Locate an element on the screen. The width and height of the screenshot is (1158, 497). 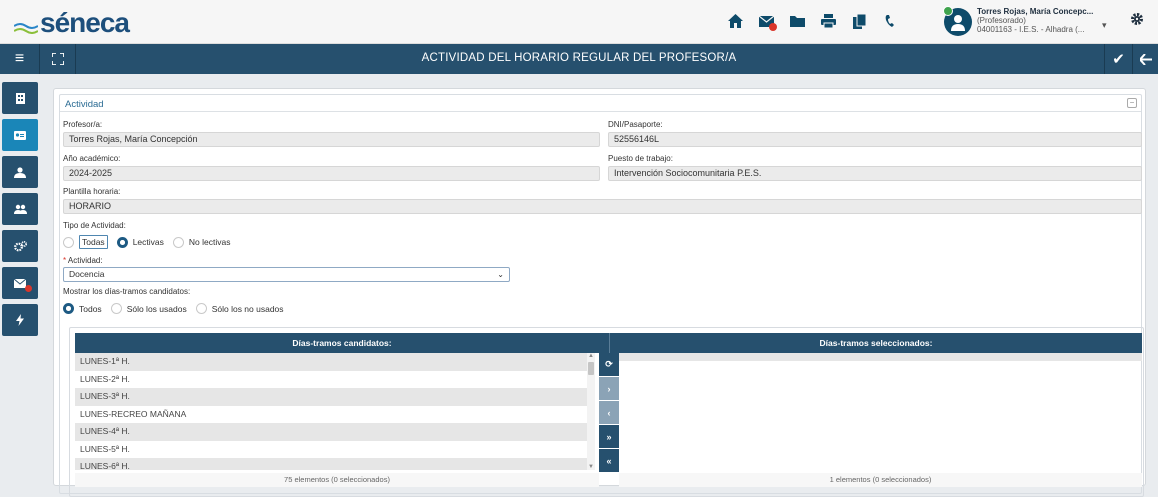
user-role: (Profesorado) is located at coordinates (1001, 20).